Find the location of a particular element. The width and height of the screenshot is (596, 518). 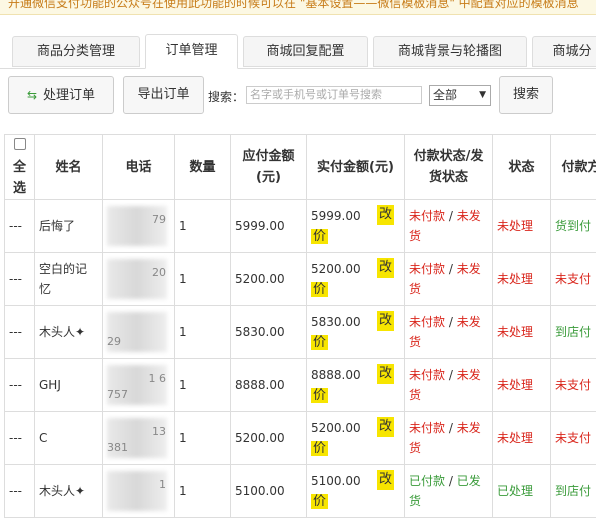

amount-due: 8888.00 is located at coordinates (269, 385).